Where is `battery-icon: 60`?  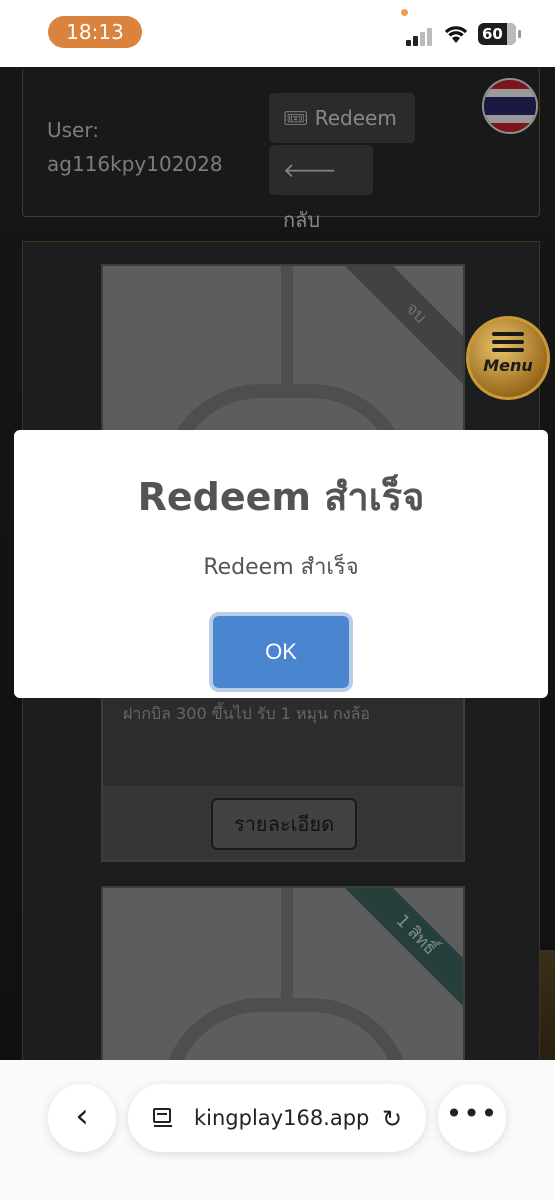 battery-icon: 60 is located at coordinates (499, 34).